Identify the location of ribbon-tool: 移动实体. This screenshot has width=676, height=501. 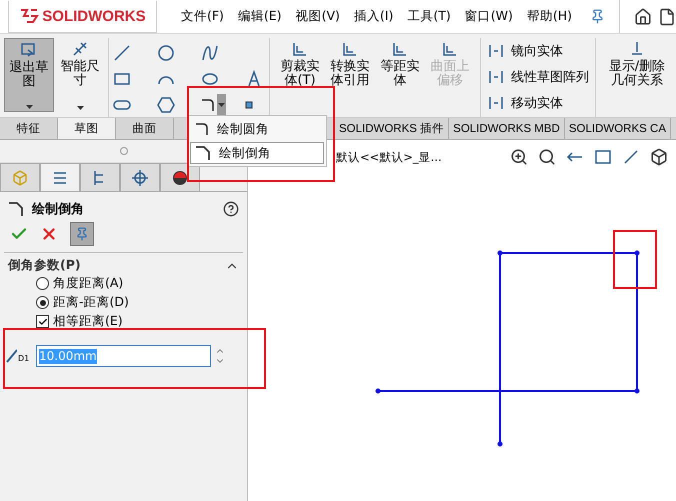
(538, 103).